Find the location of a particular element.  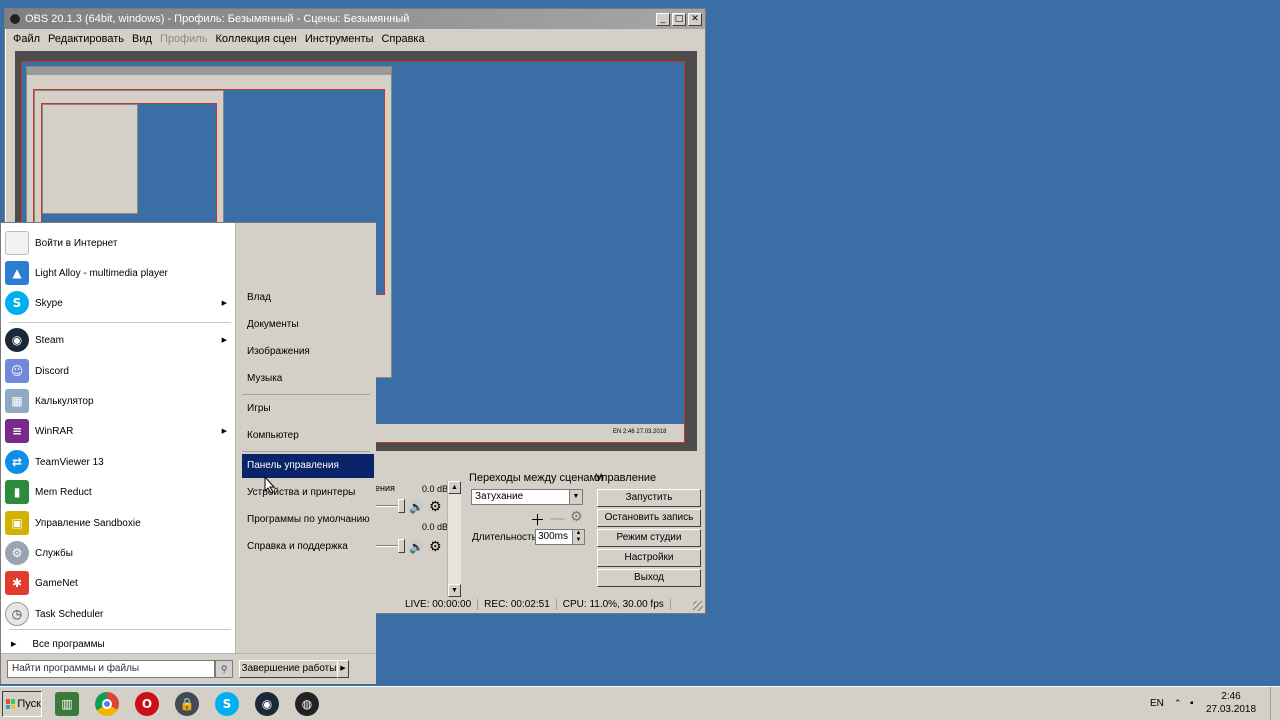

chrome-icon is located at coordinates (107, 704).